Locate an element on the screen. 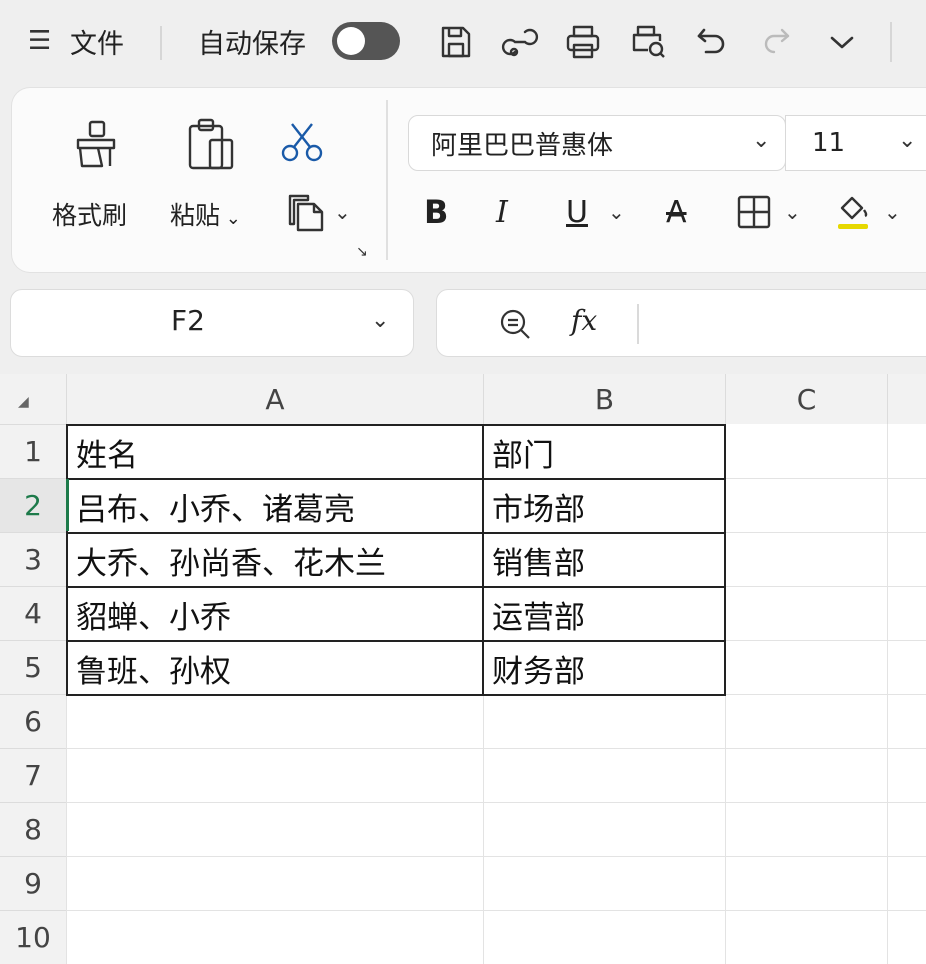  sync-icon is located at coordinates (520, 42).